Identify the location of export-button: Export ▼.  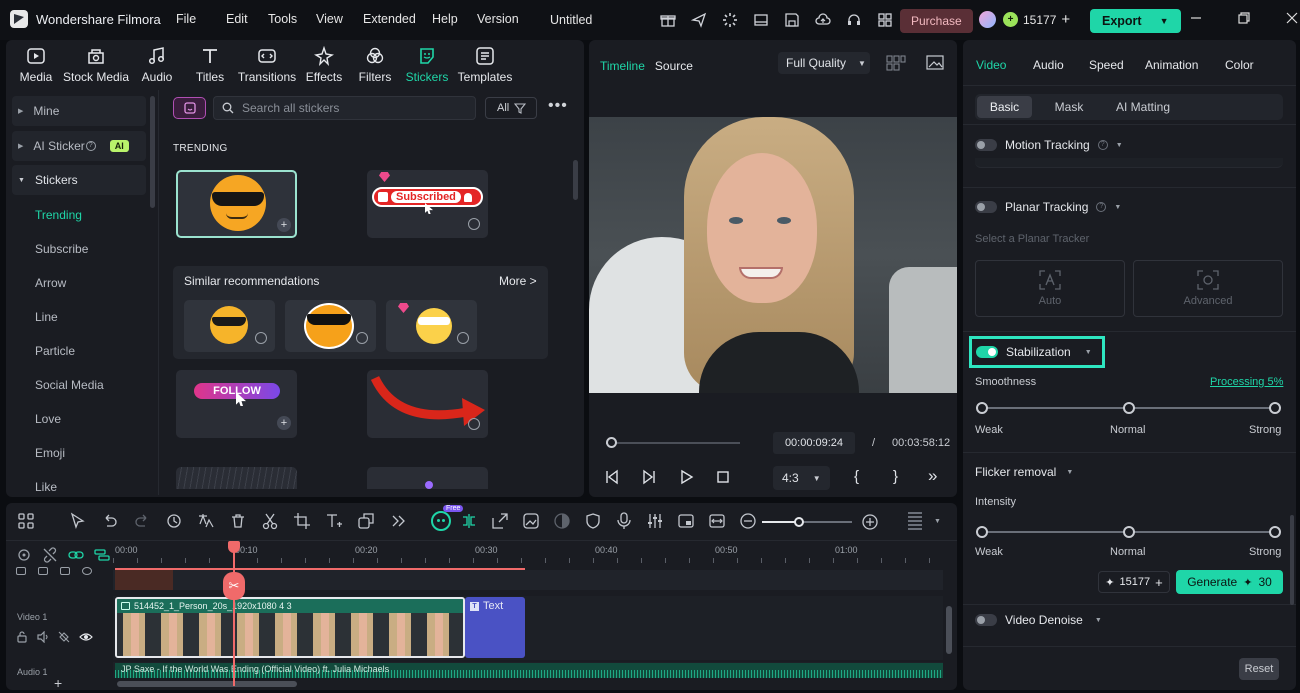
(1135, 21).